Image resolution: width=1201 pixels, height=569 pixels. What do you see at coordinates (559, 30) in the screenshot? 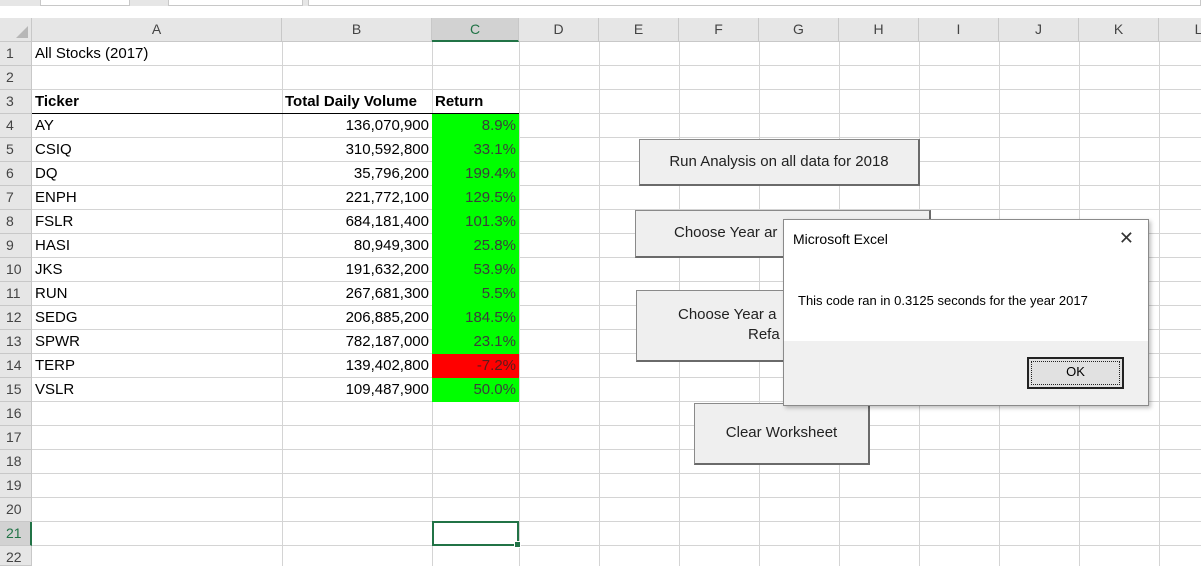
I see `column-header-d: D` at bounding box center [559, 30].